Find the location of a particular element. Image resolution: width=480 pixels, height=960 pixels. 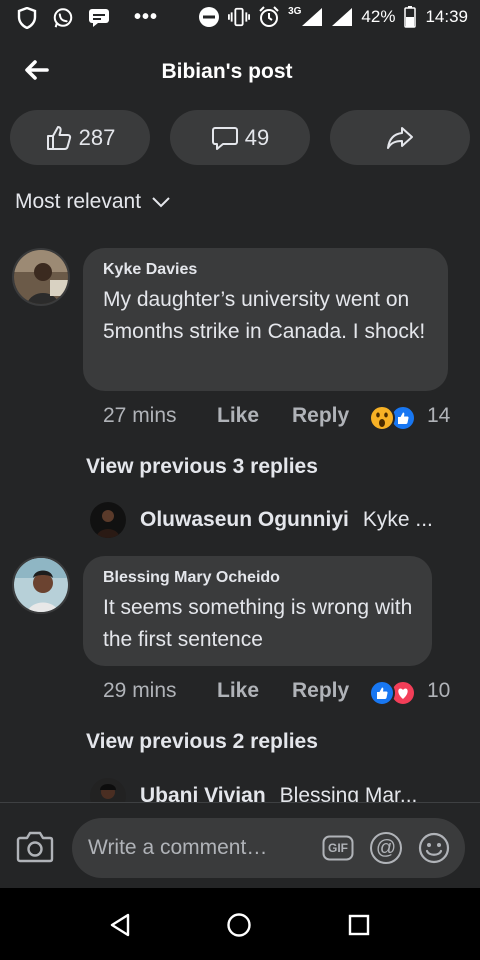

comment-author: Kyke Davies is located at coordinates (266, 270).